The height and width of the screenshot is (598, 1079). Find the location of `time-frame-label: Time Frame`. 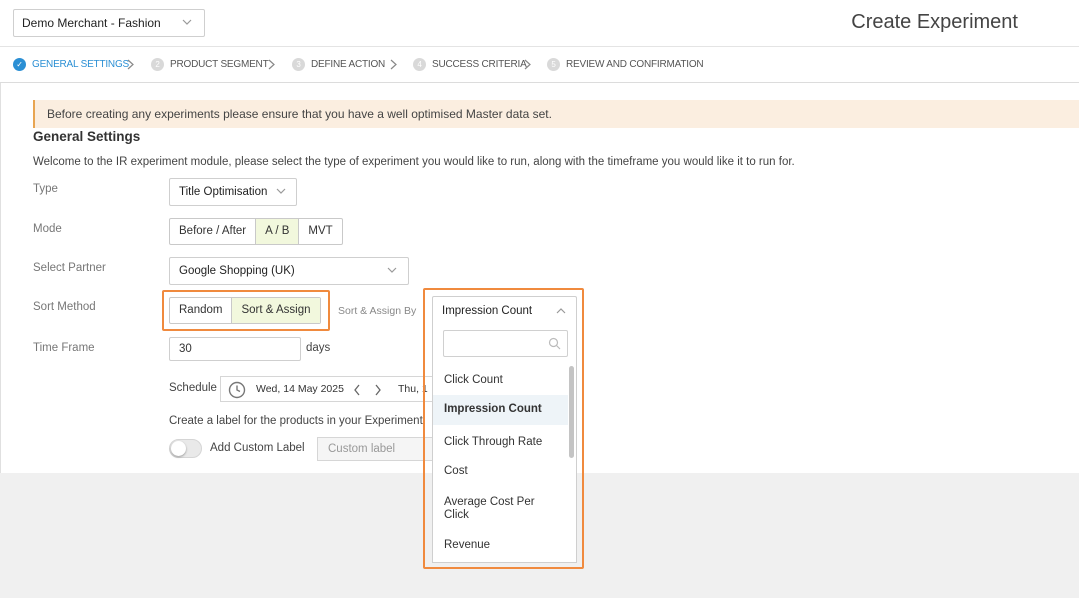

time-frame-label: Time Frame is located at coordinates (64, 348).